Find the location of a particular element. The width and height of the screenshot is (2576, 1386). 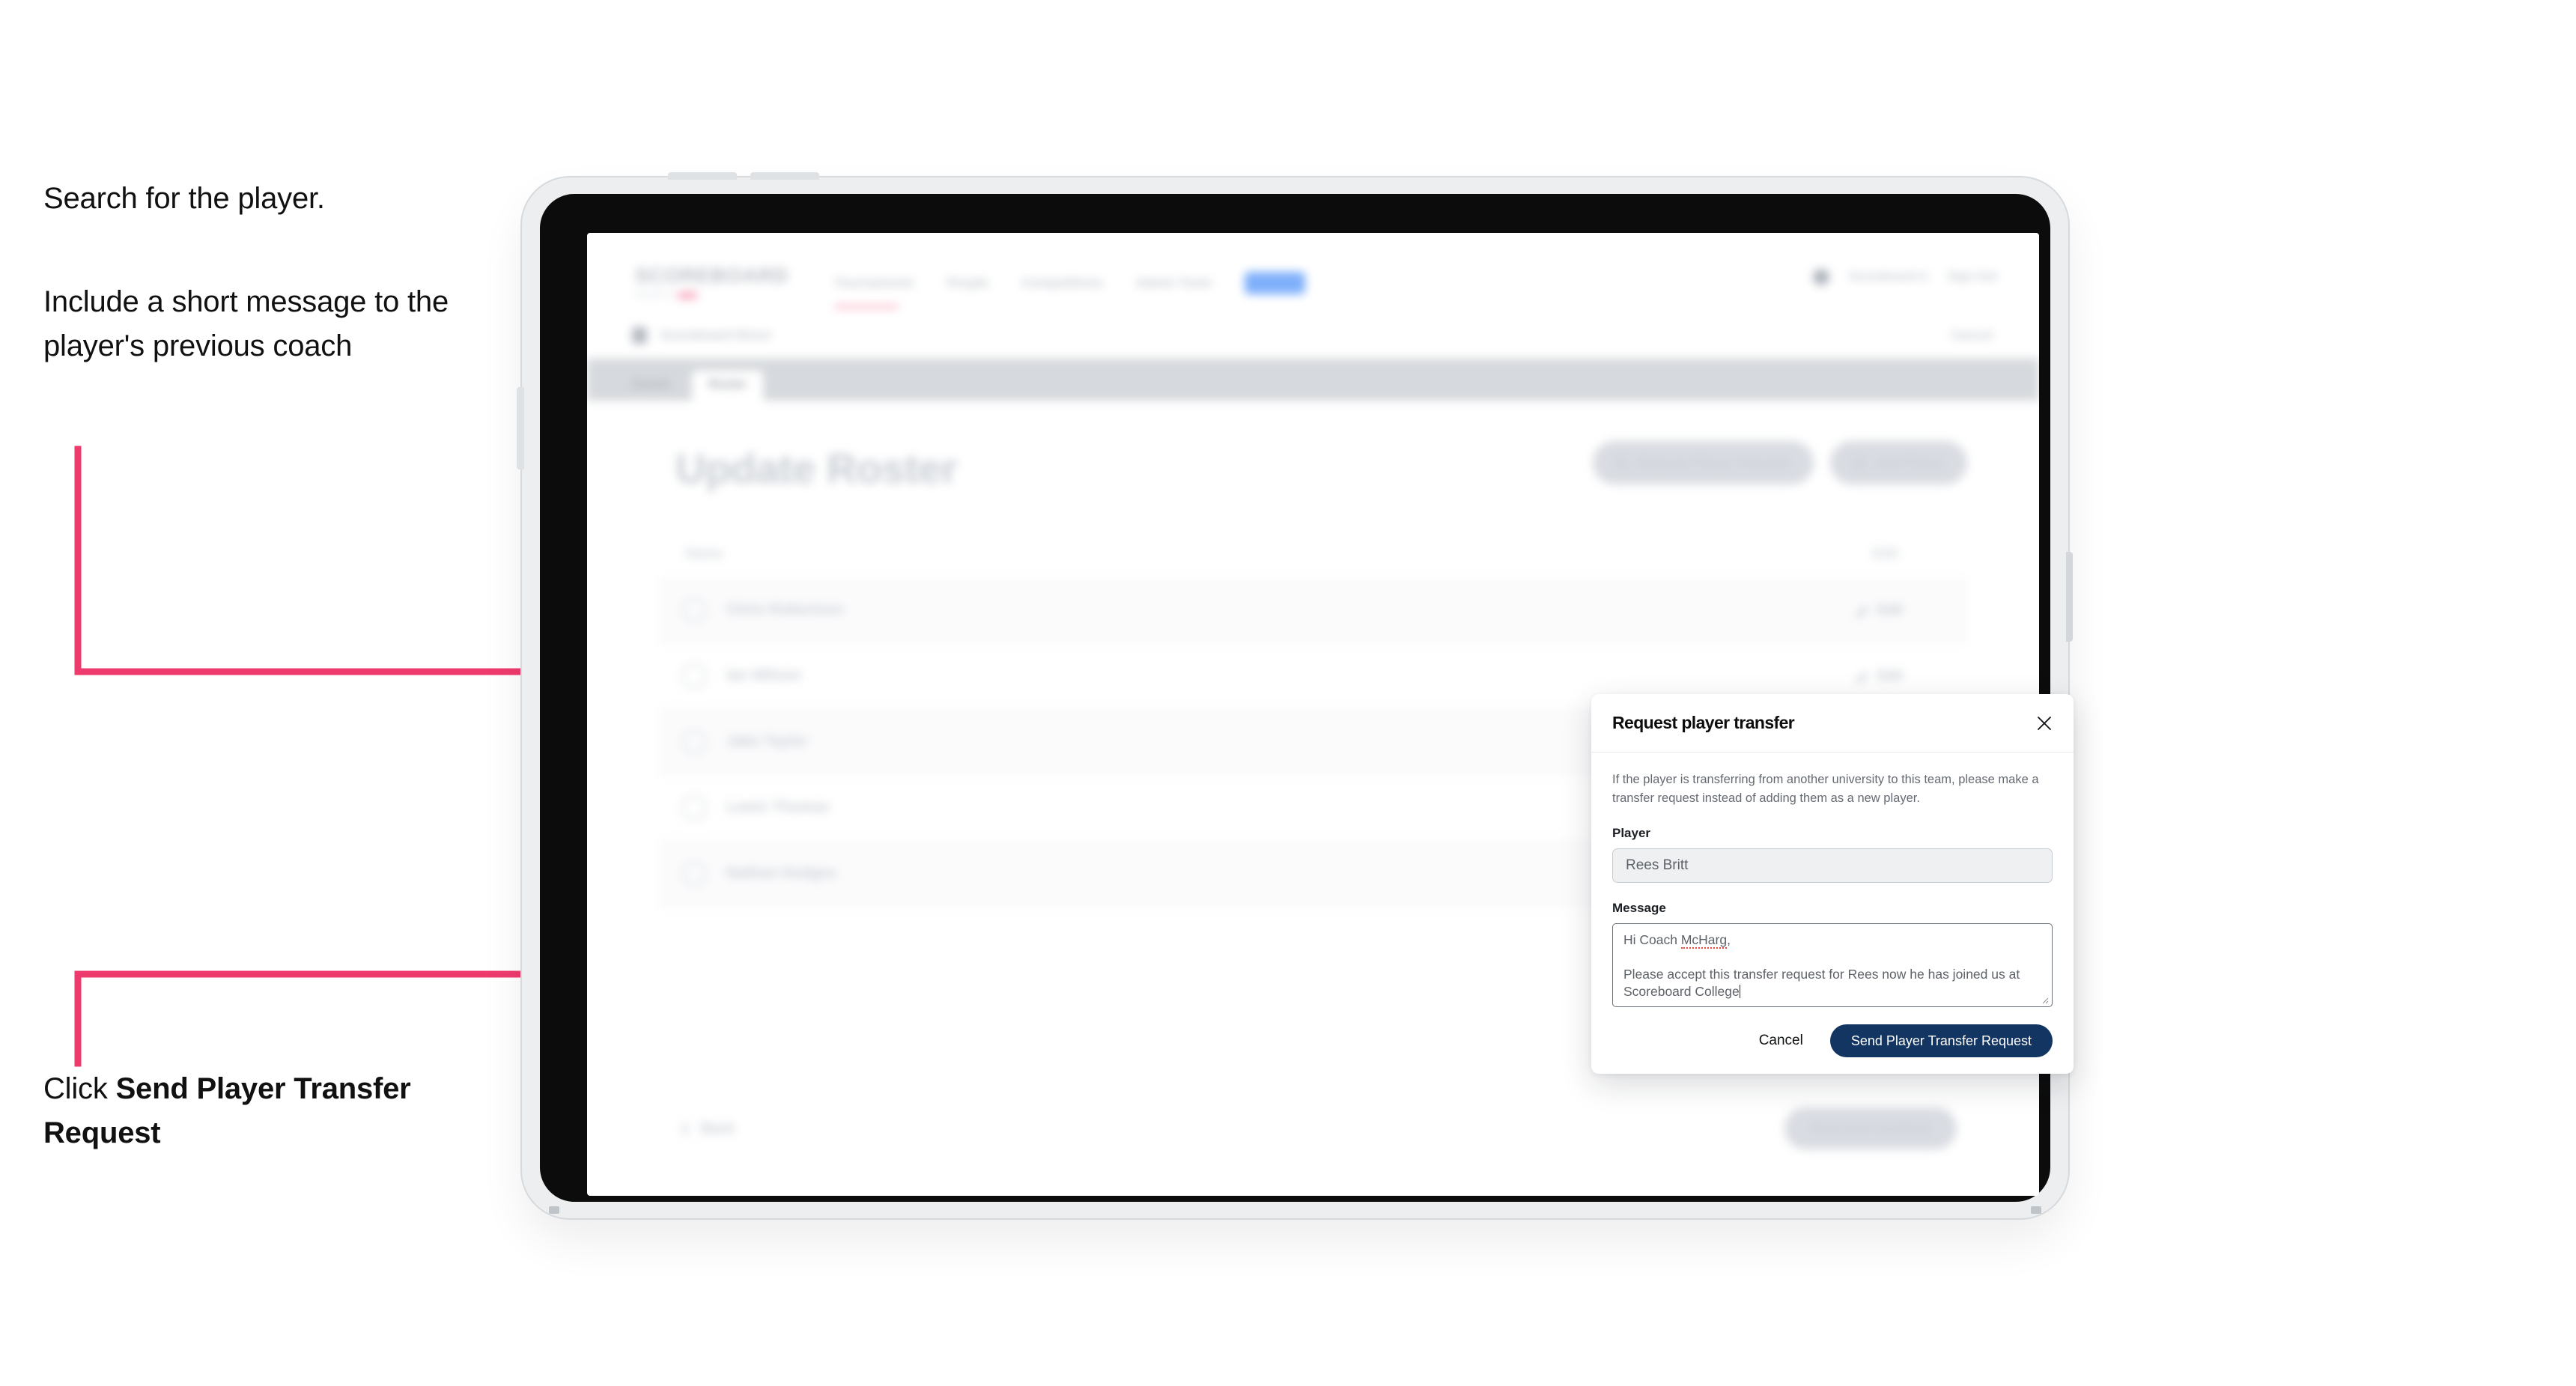

nav-item-people: People is located at coordinates (967, 283).